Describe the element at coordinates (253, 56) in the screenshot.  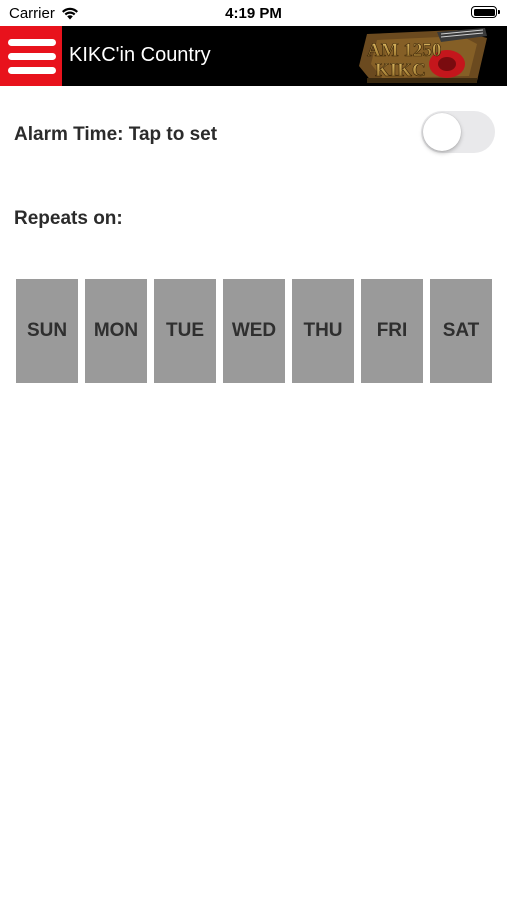
I see `nav-bar: KIKC'in Country AM 1250 KIKC` at that location.